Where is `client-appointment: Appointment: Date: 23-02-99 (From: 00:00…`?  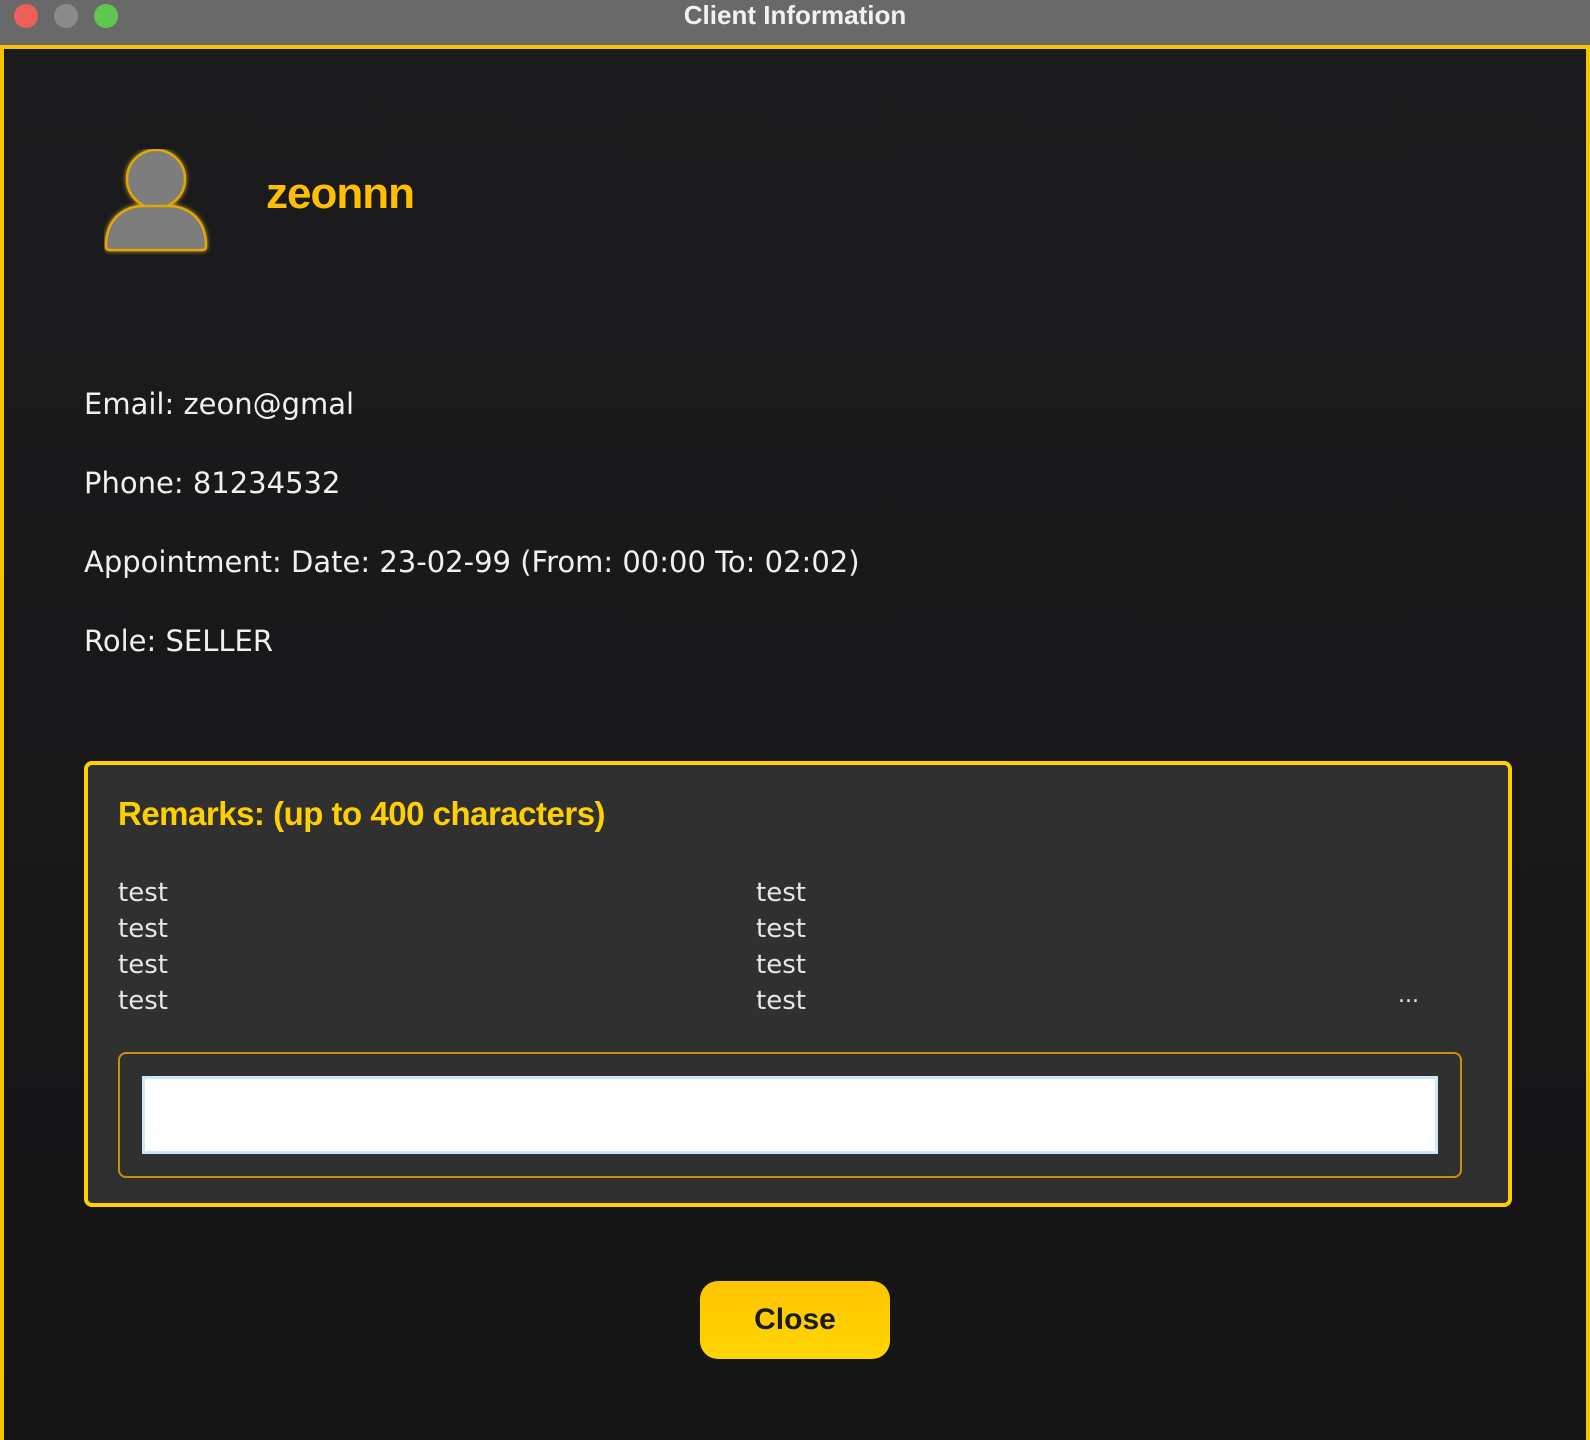 client-appointment: Appointment: Date: 23-02-99 (From: 00:00… is located at coordinates (472, 562).